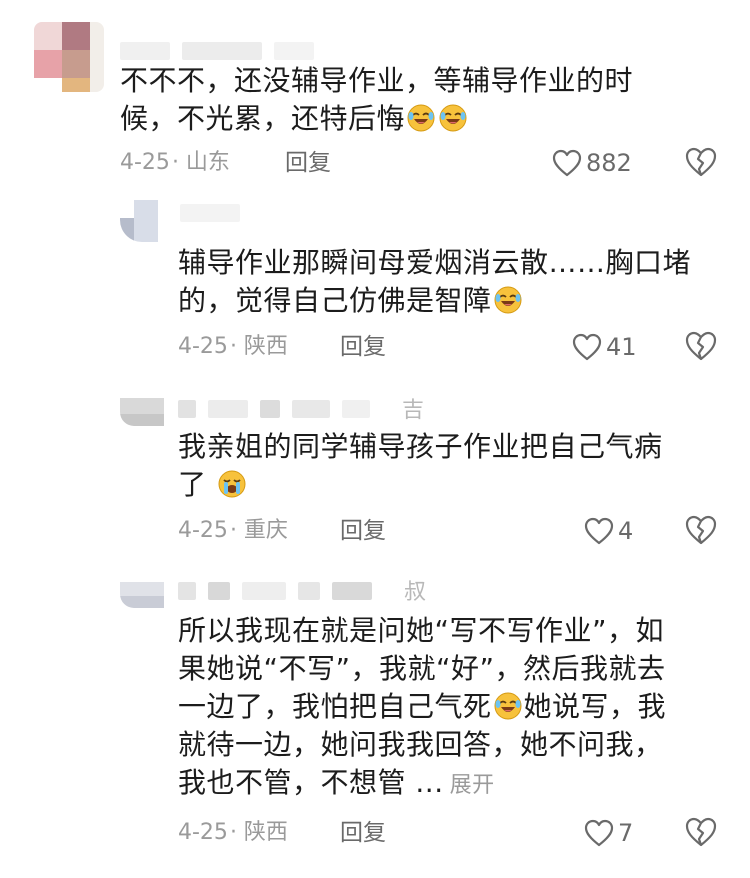  What do you see at coordinates (621, 347) in the screenshot?
I see `like-count: 41` at bounding box center [621, 347].